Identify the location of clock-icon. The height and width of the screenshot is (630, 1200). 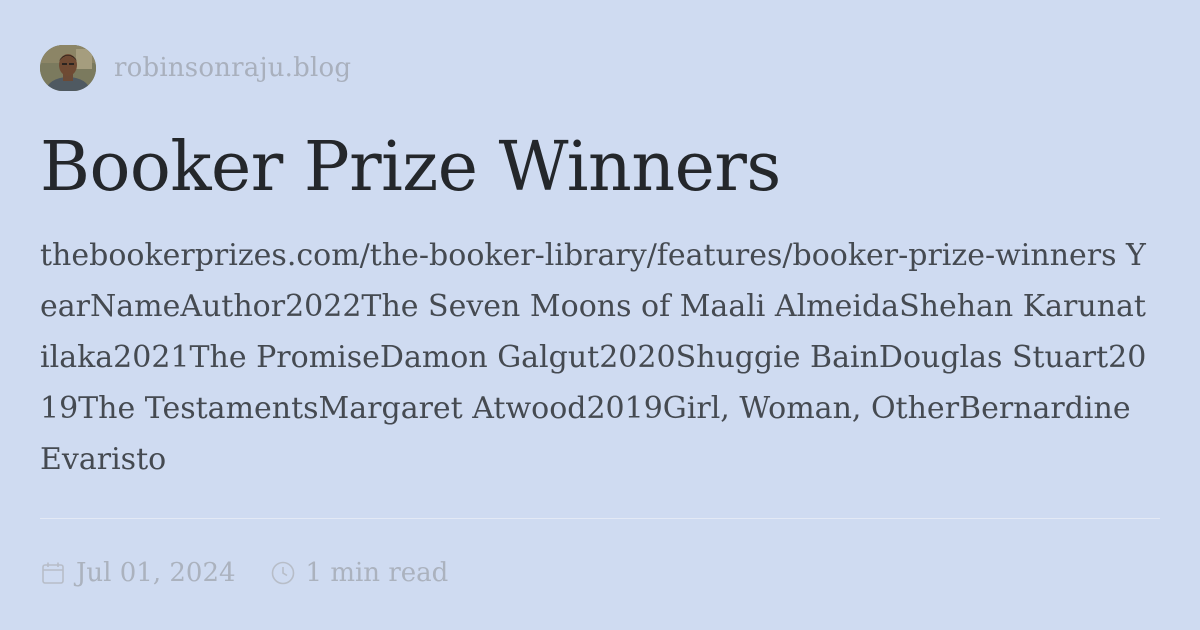
(283, 573).